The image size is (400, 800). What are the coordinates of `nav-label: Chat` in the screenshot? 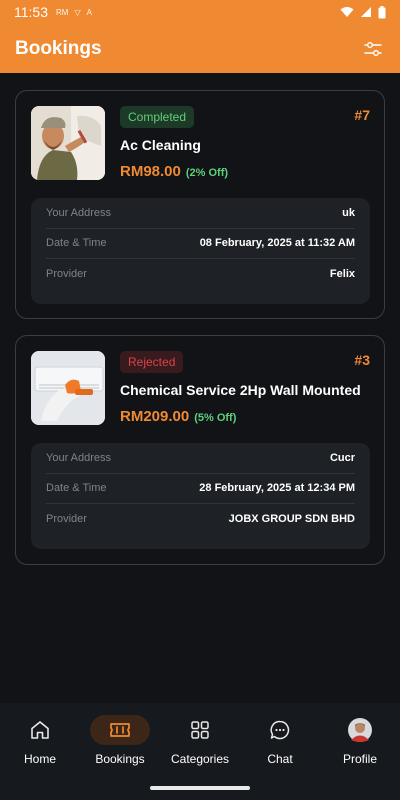 It's located at (280, 759).